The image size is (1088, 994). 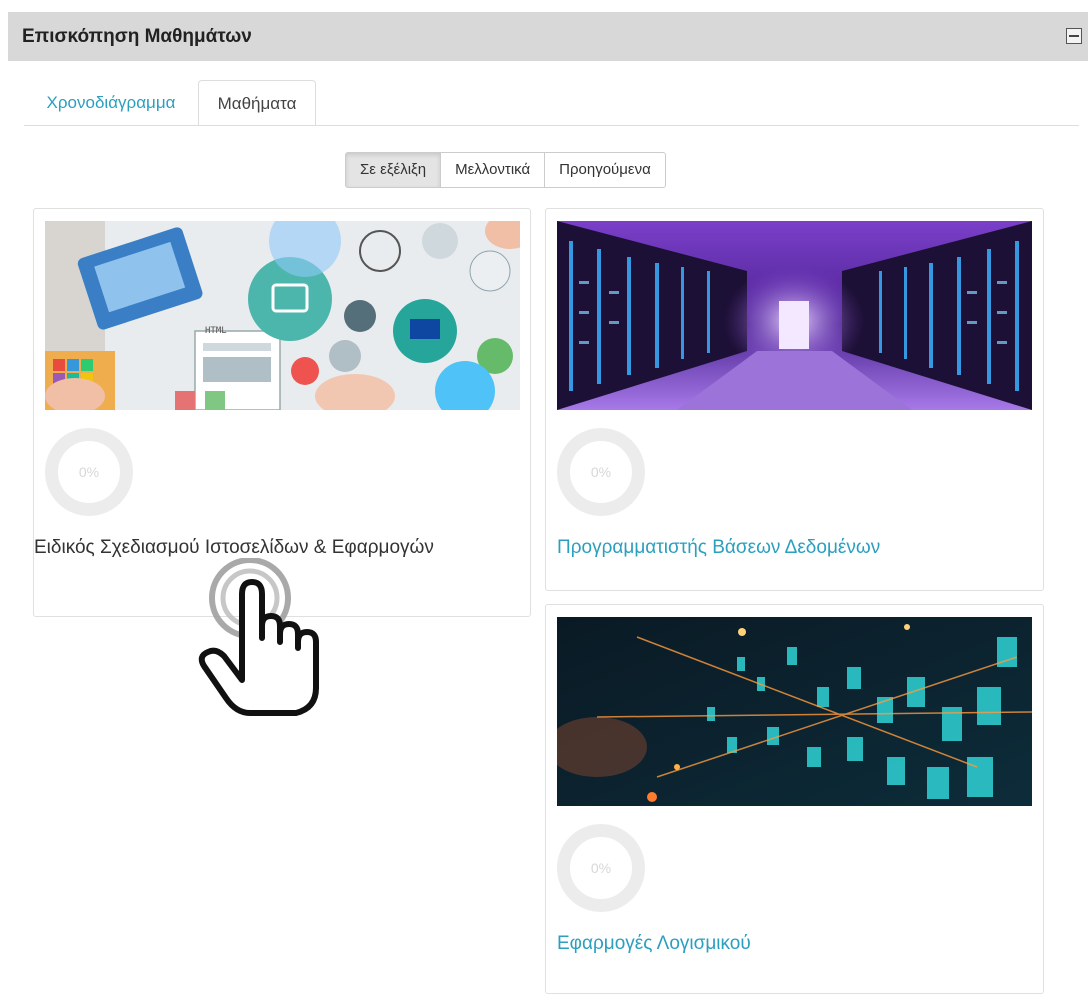 What do you see at coordinates (548, 36) in the screenshot?
I see `block-header: Επισκόπηση Μαθημάτων` at bounding box center [548, 36].